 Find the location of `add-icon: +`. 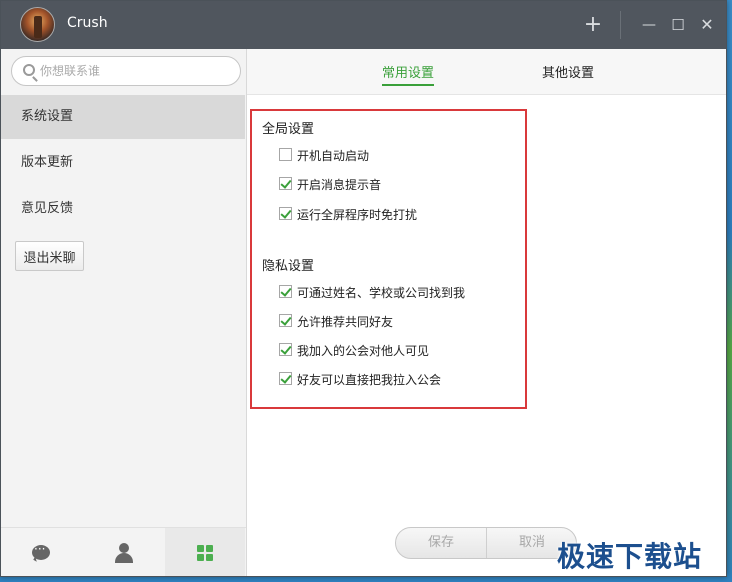

add-icon: + is located at coordinates (593, 25).